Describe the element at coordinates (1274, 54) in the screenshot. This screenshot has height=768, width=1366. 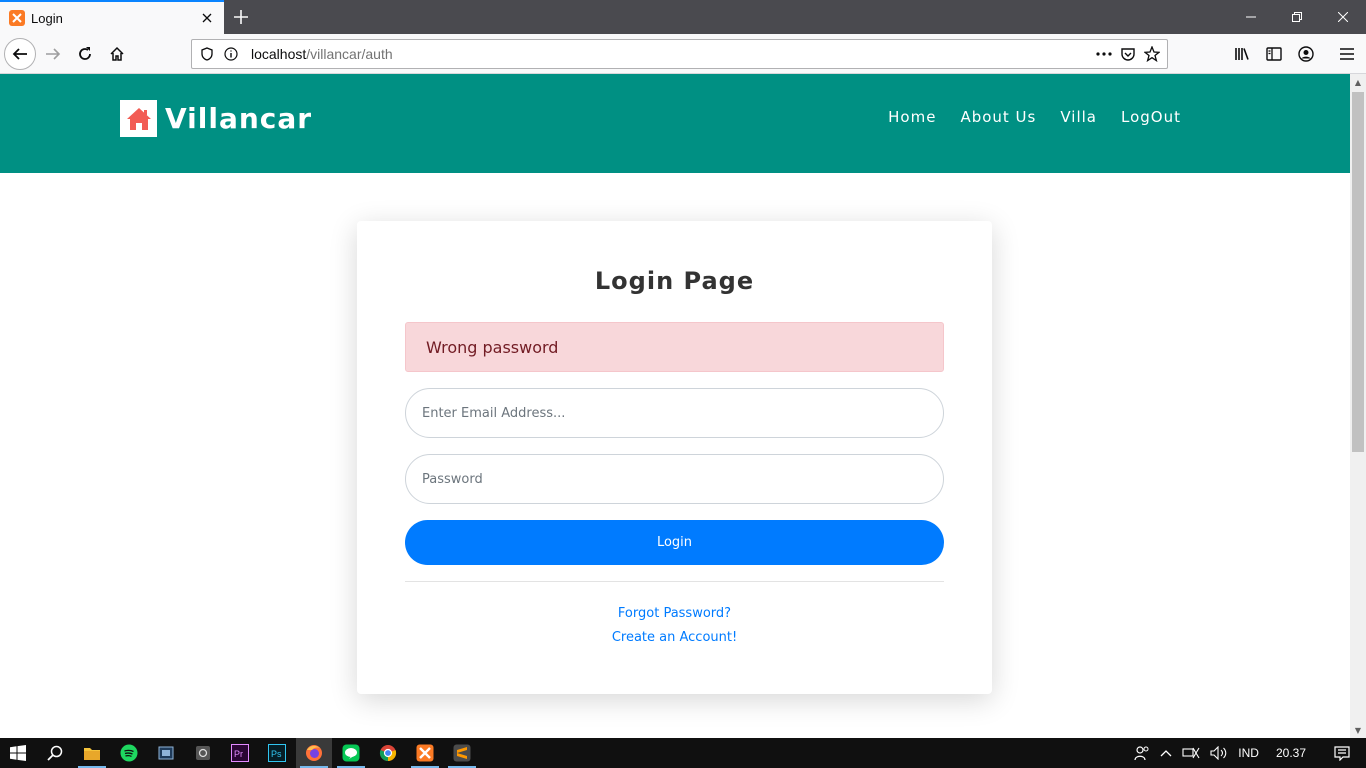
I see `sidebar-icon` at that location.